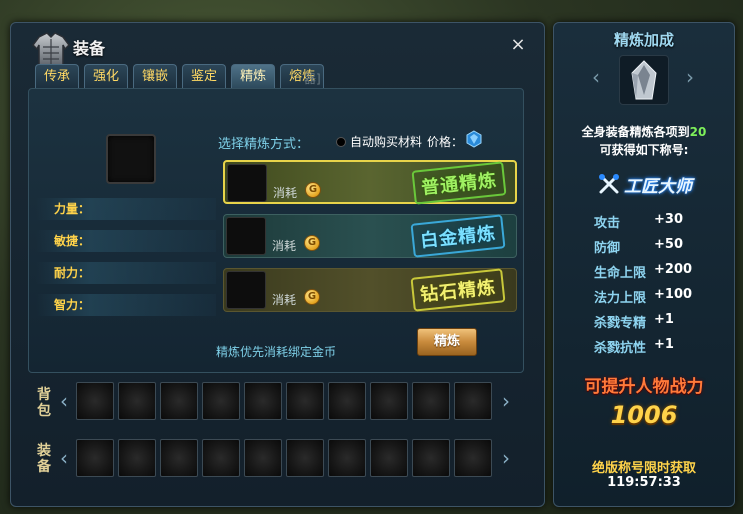 The image size is (743, 514). I want to click on refine-option-diamond: 消耗 G 钻石精炼, so click(370, 290).